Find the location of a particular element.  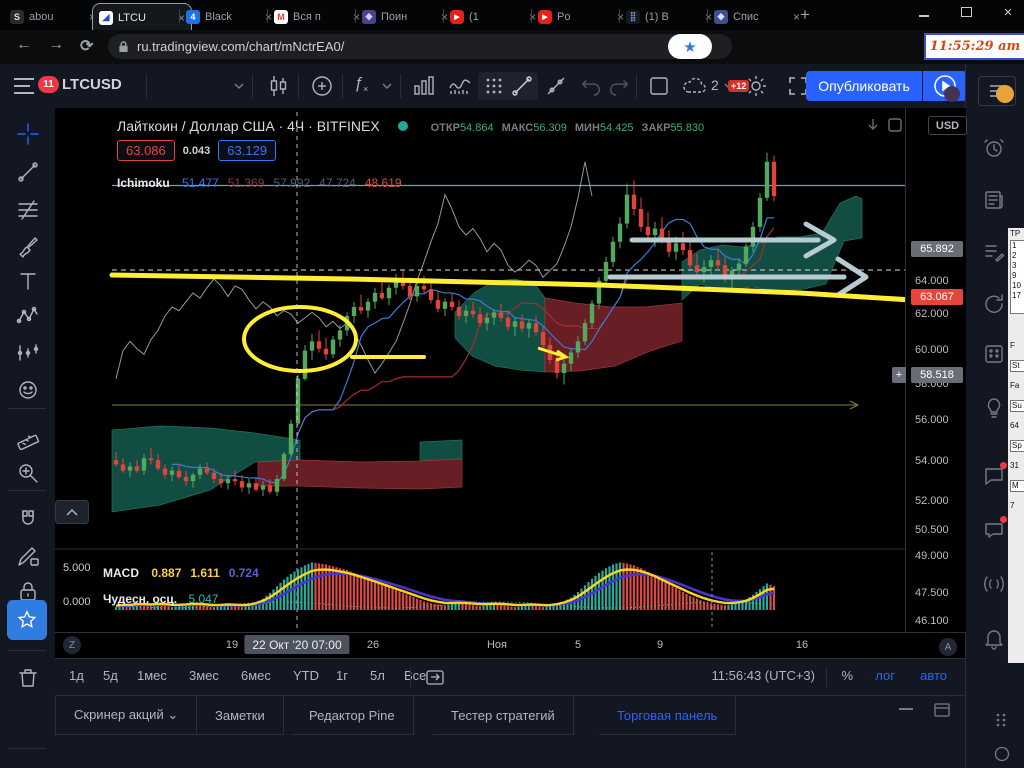

browser-tab-2: ◢ LTCU × is located at coordinates (142, 17).